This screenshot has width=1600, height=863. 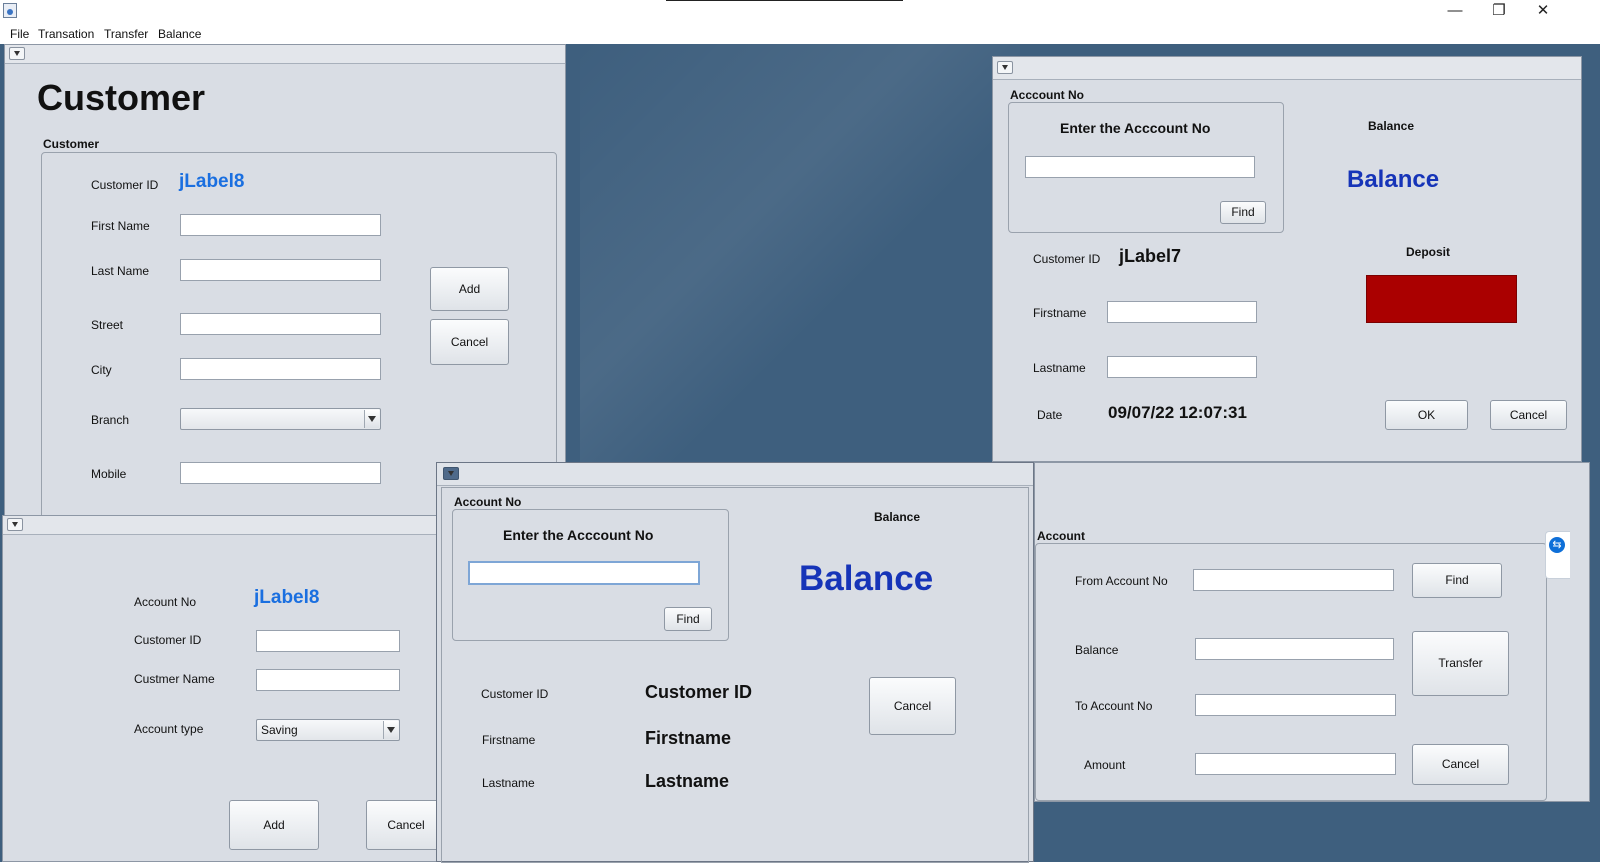 I want to click on mobile-input, so click(x=280, y=473).